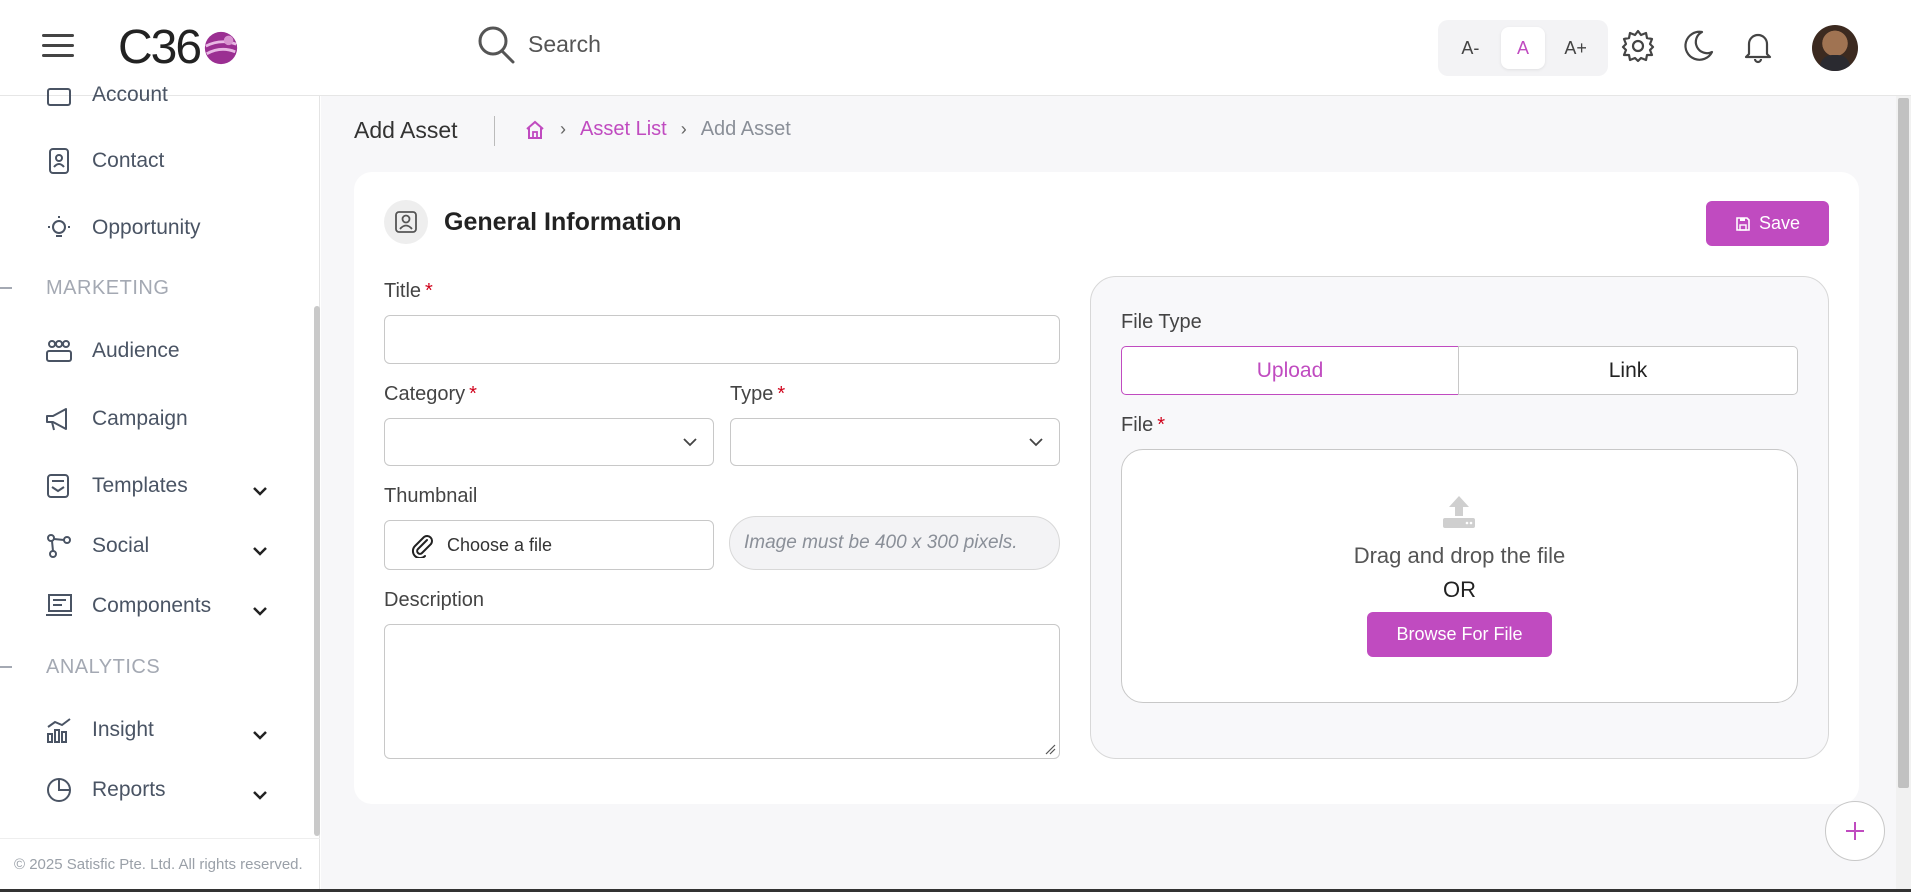 The image size is (1911, 892). What do you see at coordinates (1290, 370) in the screenshot?
I see `file-type-upload-option: Upload` at bounding box center [1290, 370].